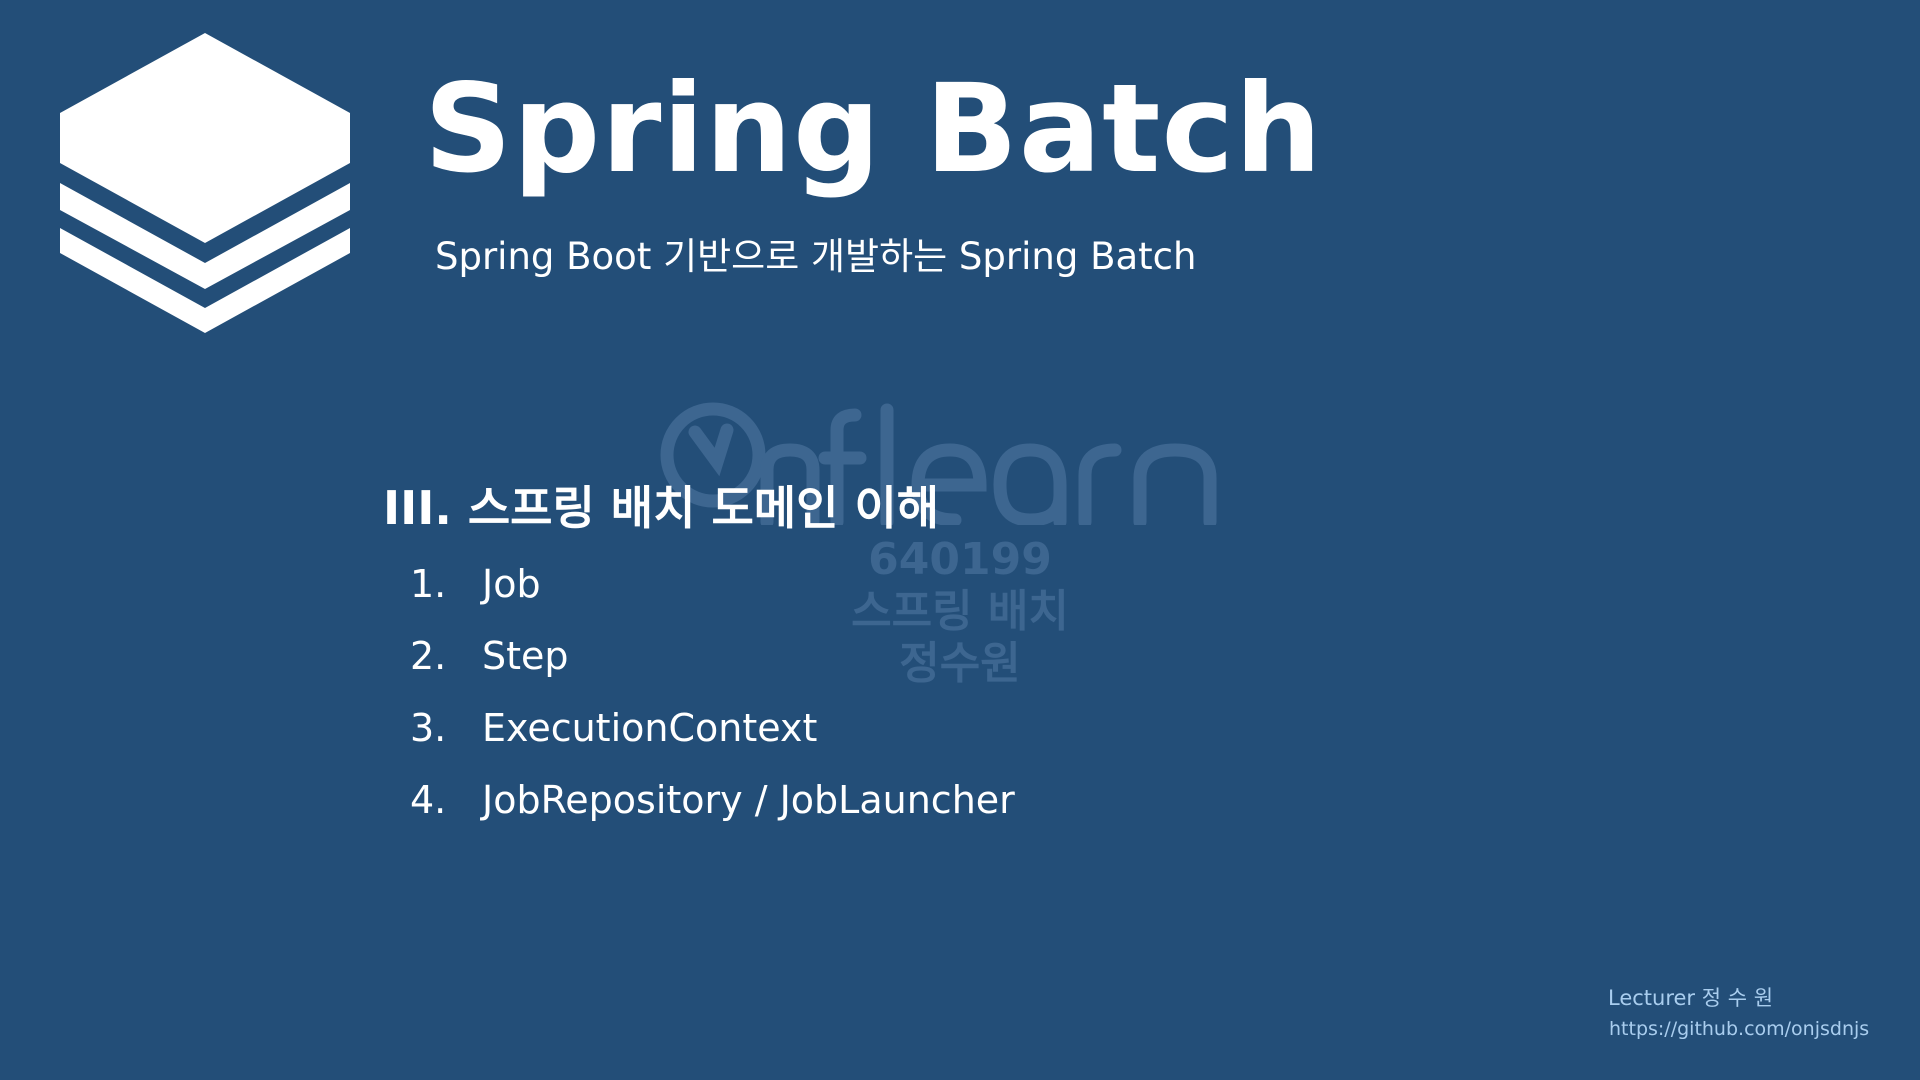  What do you see at coordinates (1691, 998) in the screenshot?
I see `lecturer-credit: Lecturer 정 수 원` at bounding box center [1691, 998].